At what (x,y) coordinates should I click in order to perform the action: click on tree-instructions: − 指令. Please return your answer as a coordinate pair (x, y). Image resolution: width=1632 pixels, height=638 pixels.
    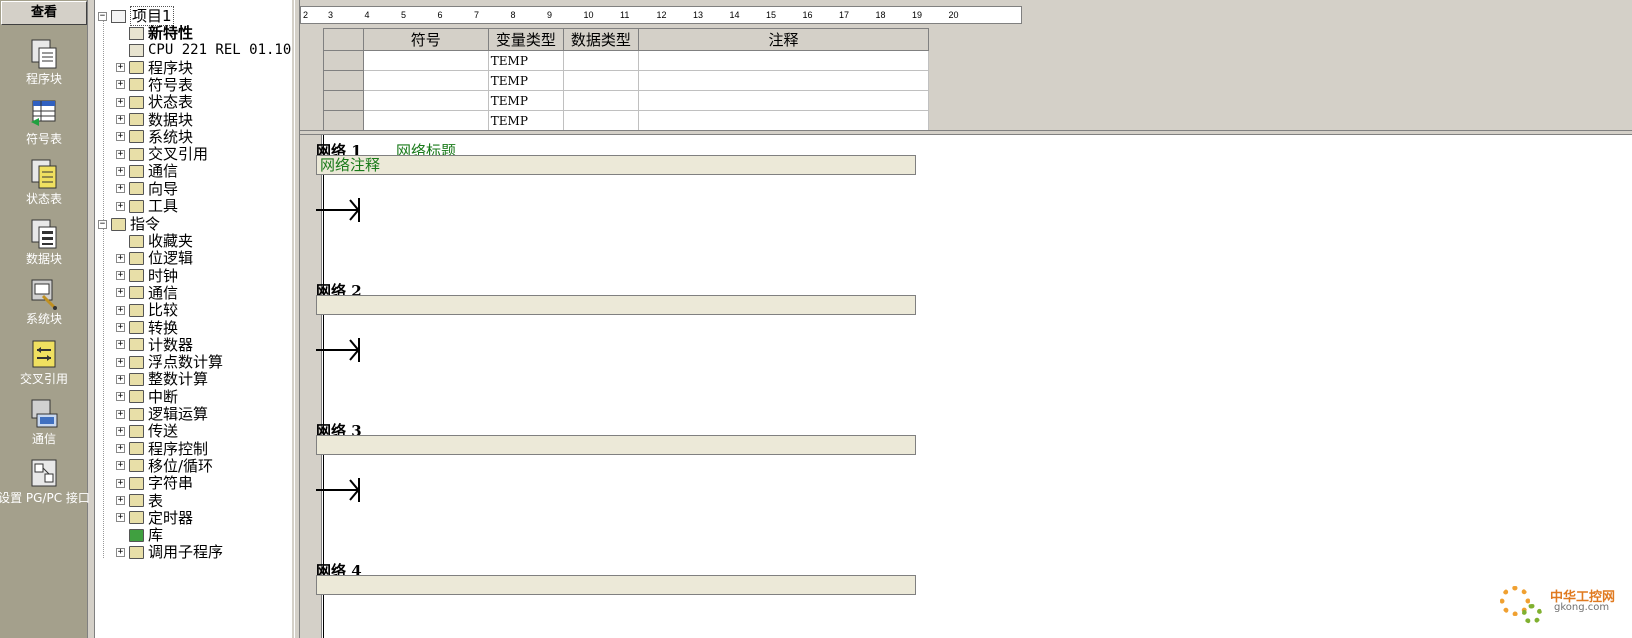
    Looking at the image, I should click on (129, 224).